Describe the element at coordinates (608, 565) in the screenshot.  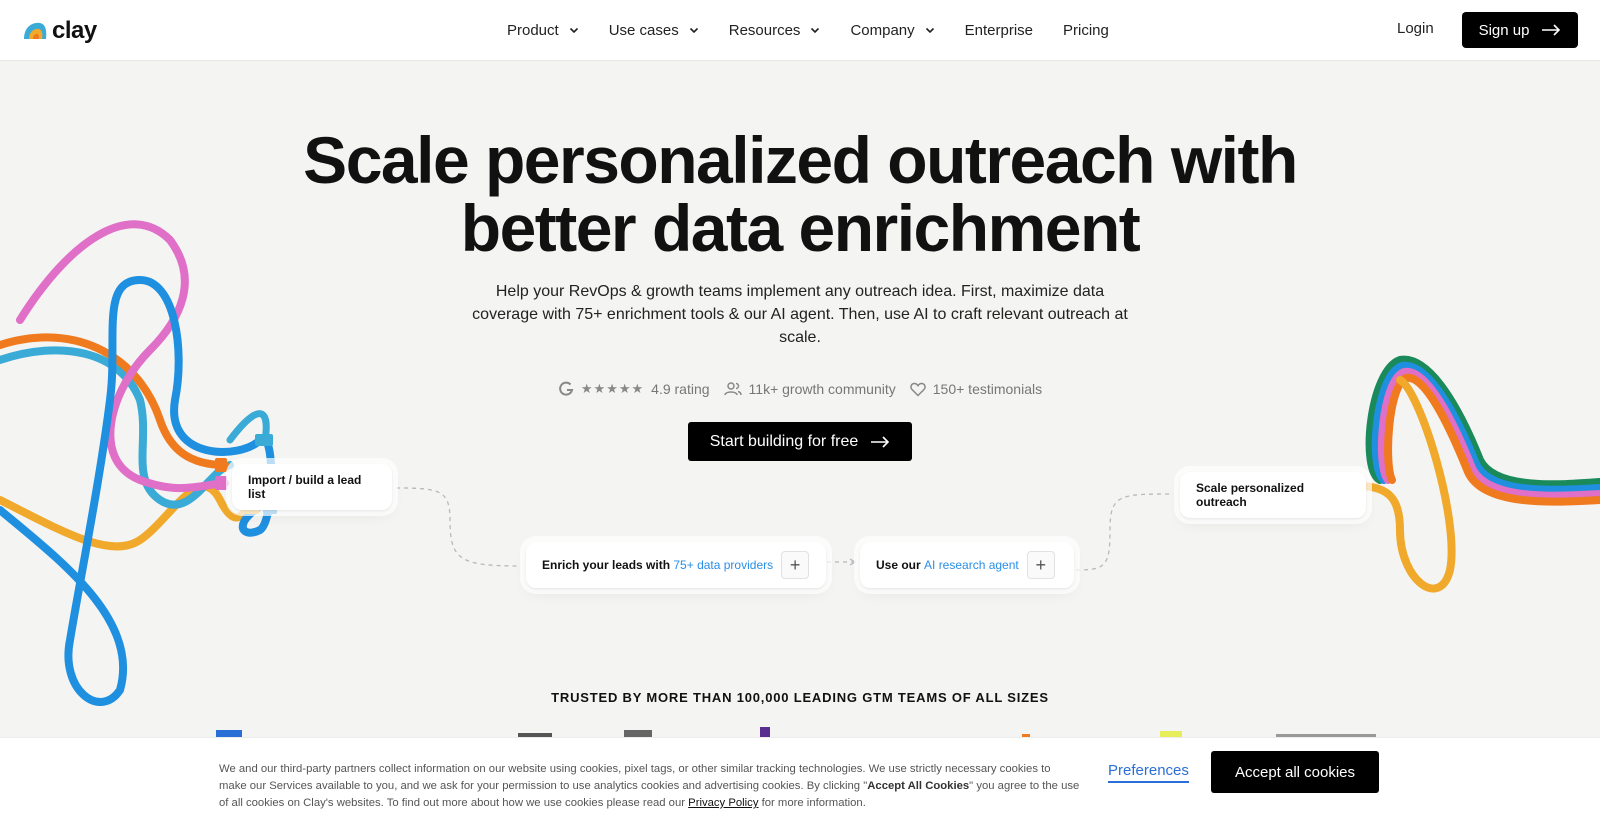
I see `enrich-card-prefix: Enrich your leads with` at that location.